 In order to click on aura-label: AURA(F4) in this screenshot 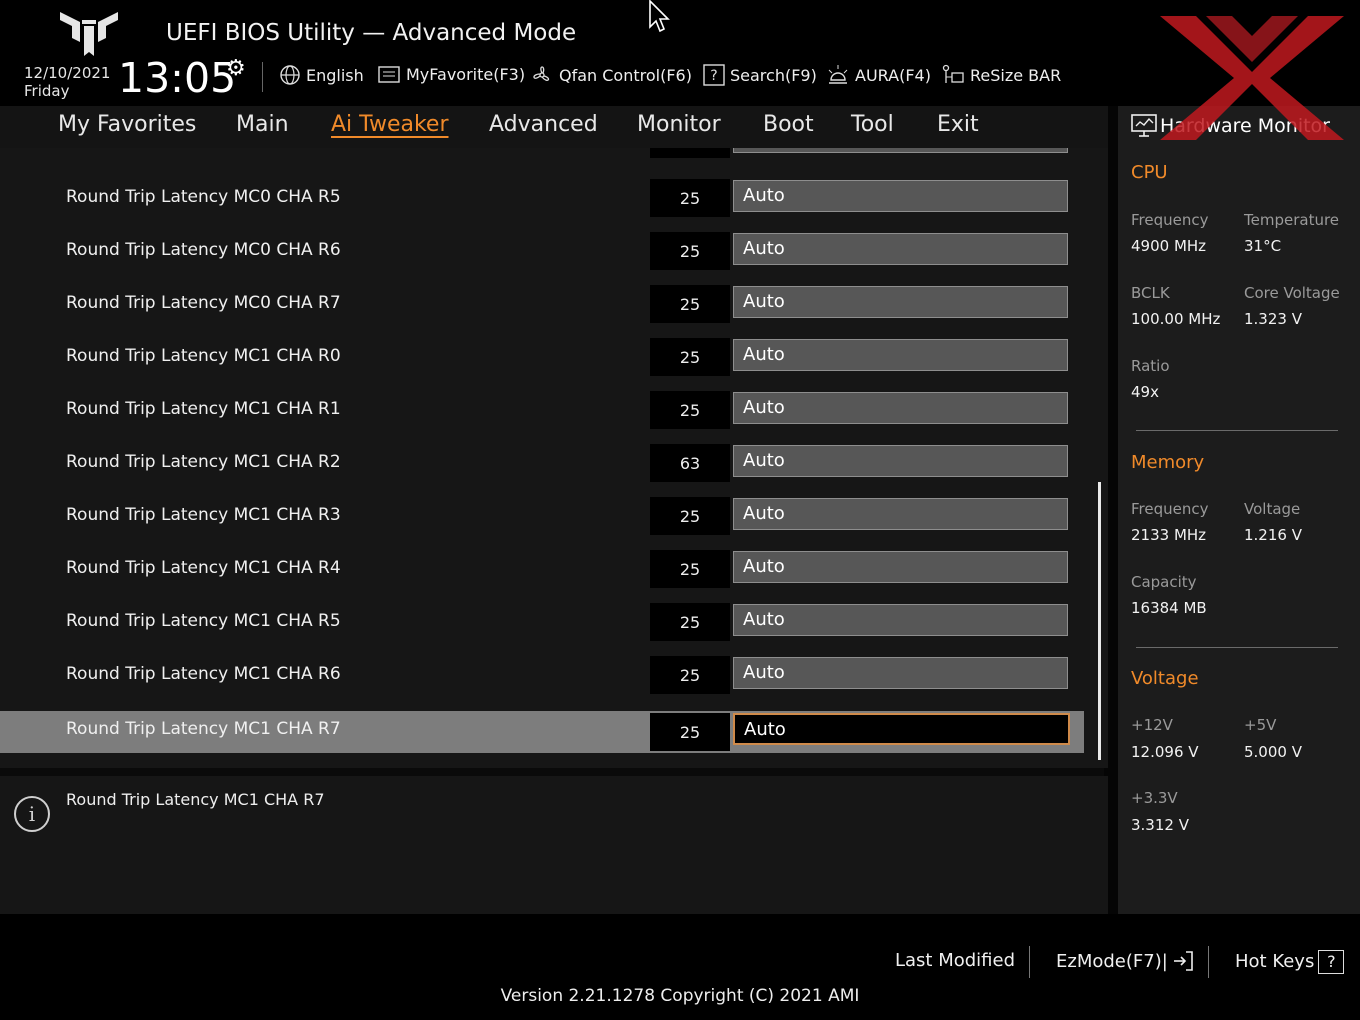, I will do `click(893, 75)`.